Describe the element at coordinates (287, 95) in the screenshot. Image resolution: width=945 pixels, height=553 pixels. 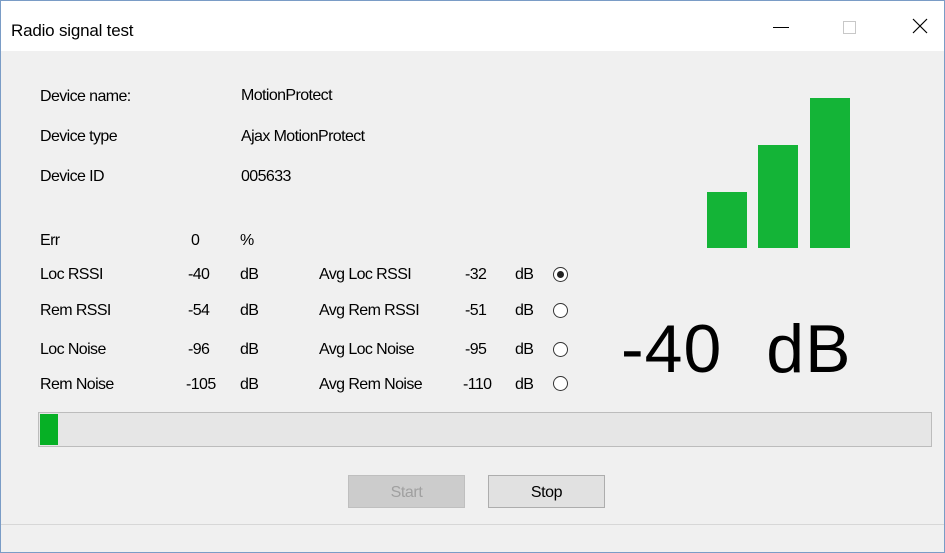
I see `device-name-value: MotionProtect` at that location.